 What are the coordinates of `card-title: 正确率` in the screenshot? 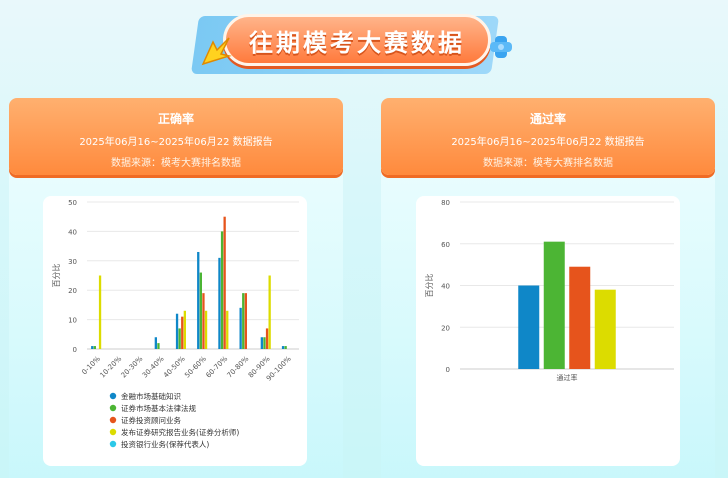 It's located at (175, 119).